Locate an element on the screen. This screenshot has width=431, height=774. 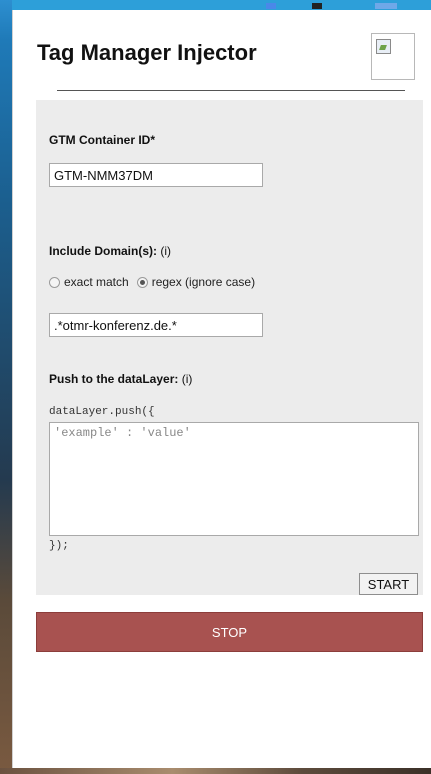
domain-match-options: exact match regex (ignore case) is located at coordinates (156, 282).